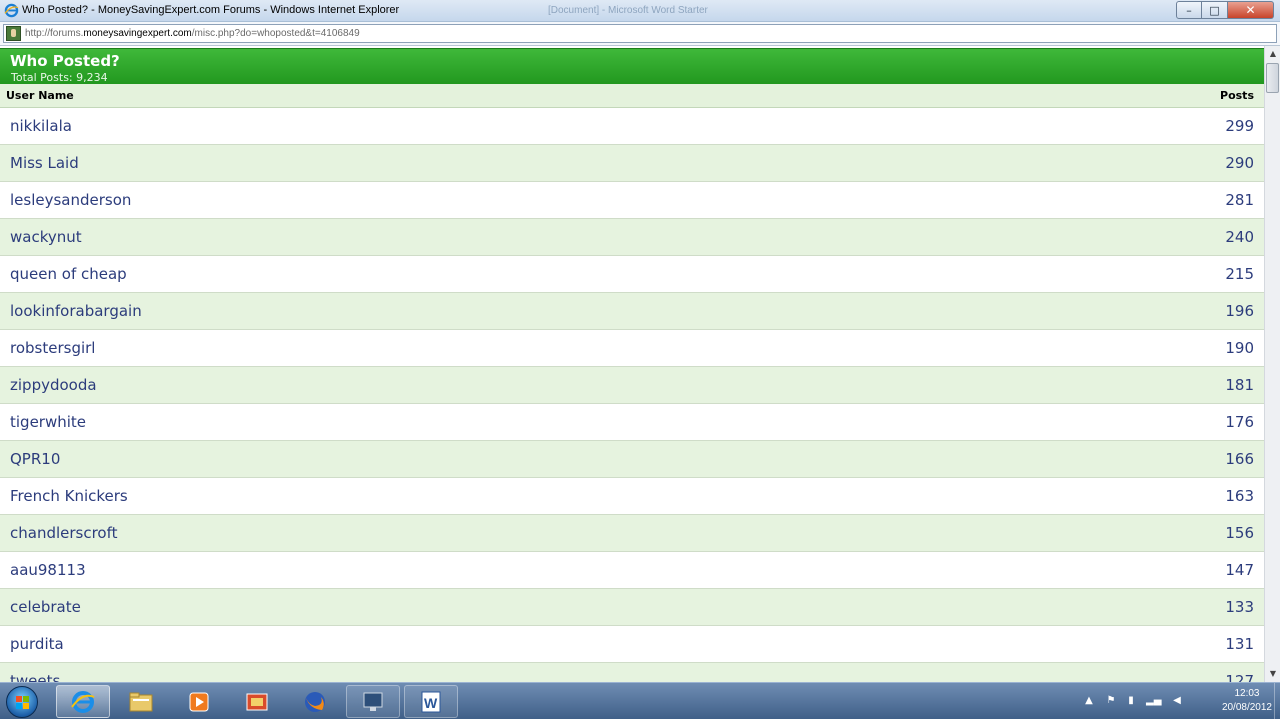  I want to click on user-name-link: lookinforabargain, so click(76, 311).